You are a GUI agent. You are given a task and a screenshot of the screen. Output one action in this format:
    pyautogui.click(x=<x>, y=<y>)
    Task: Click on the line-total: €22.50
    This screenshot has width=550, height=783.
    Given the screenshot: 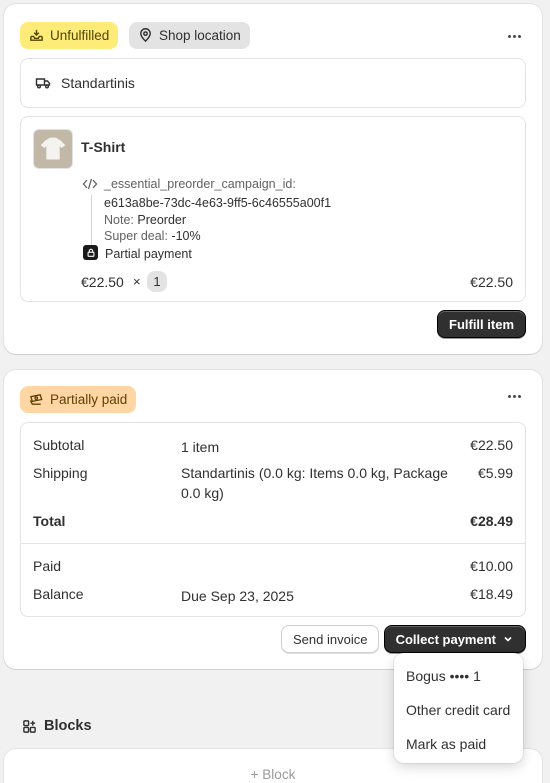 What is the action you would take?
    pyautogui.click(x=491, y=282)
    